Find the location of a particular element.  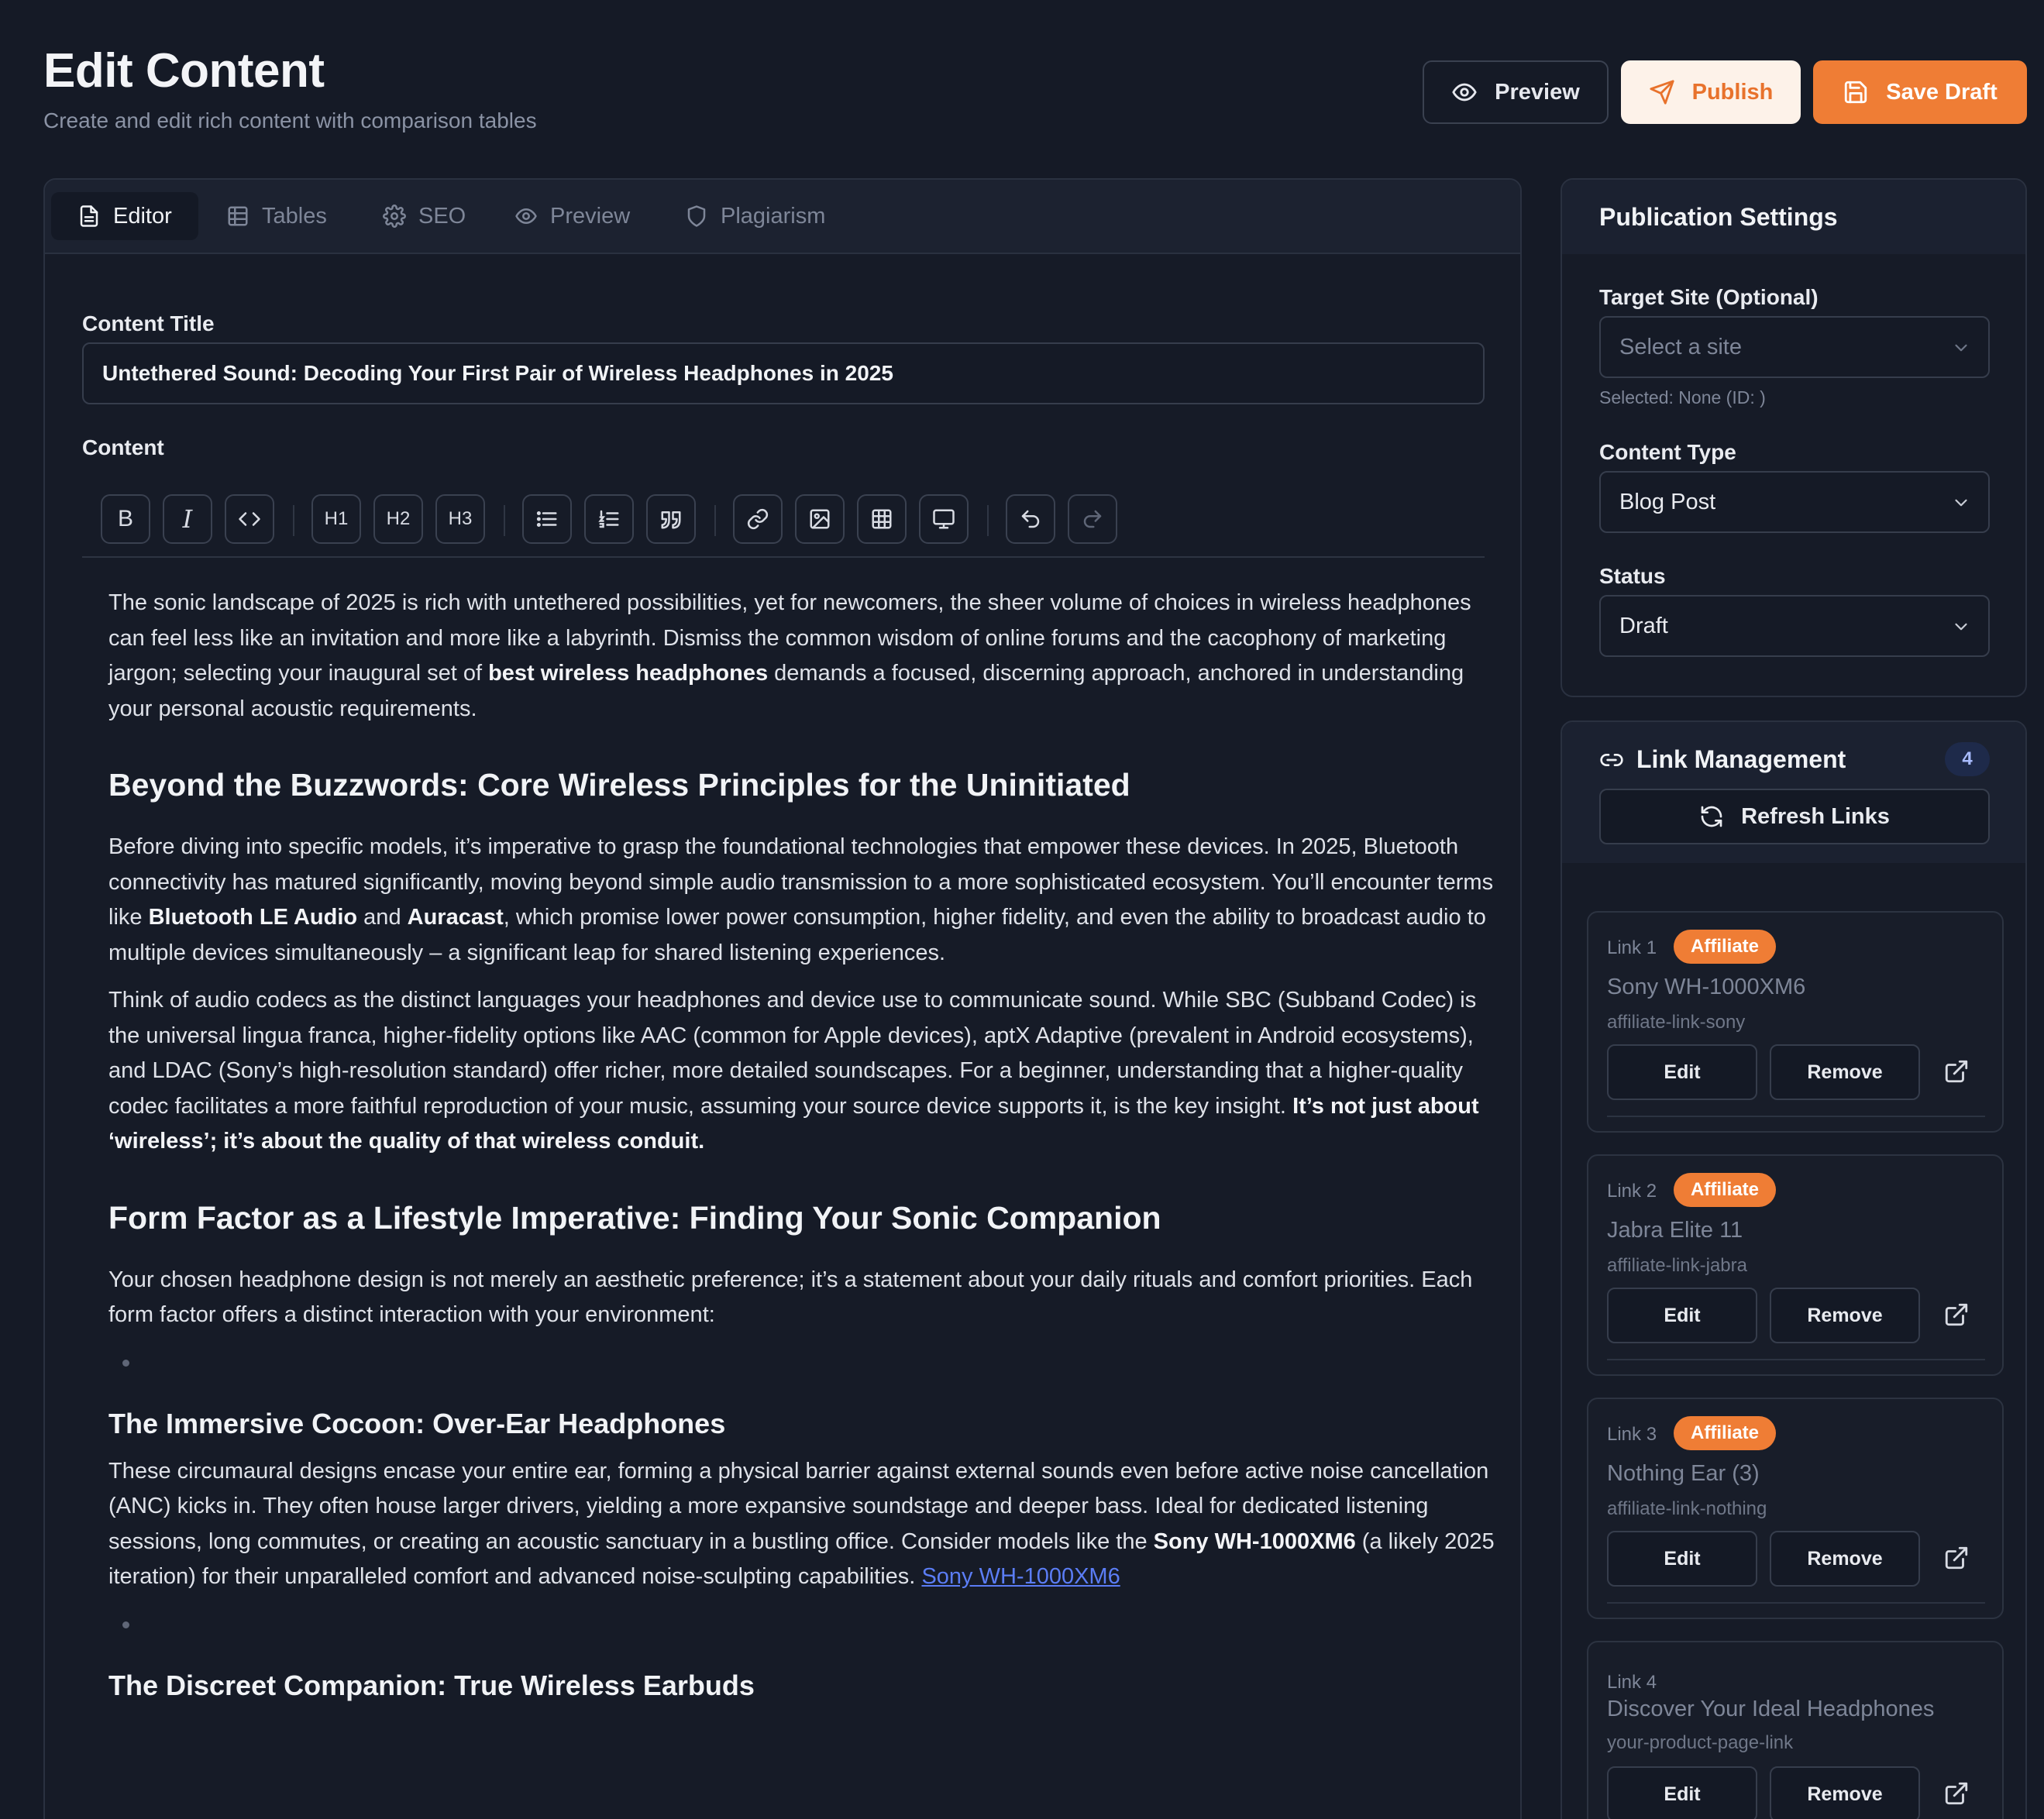

tab-preview-label: Preview is located at coordinates (590, 216).